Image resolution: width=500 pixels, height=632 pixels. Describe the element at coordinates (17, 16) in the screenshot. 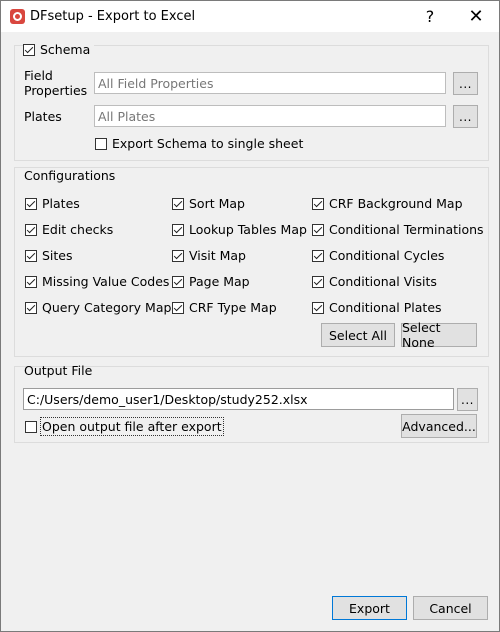

I see `dfsetup-app-icon` at that location.